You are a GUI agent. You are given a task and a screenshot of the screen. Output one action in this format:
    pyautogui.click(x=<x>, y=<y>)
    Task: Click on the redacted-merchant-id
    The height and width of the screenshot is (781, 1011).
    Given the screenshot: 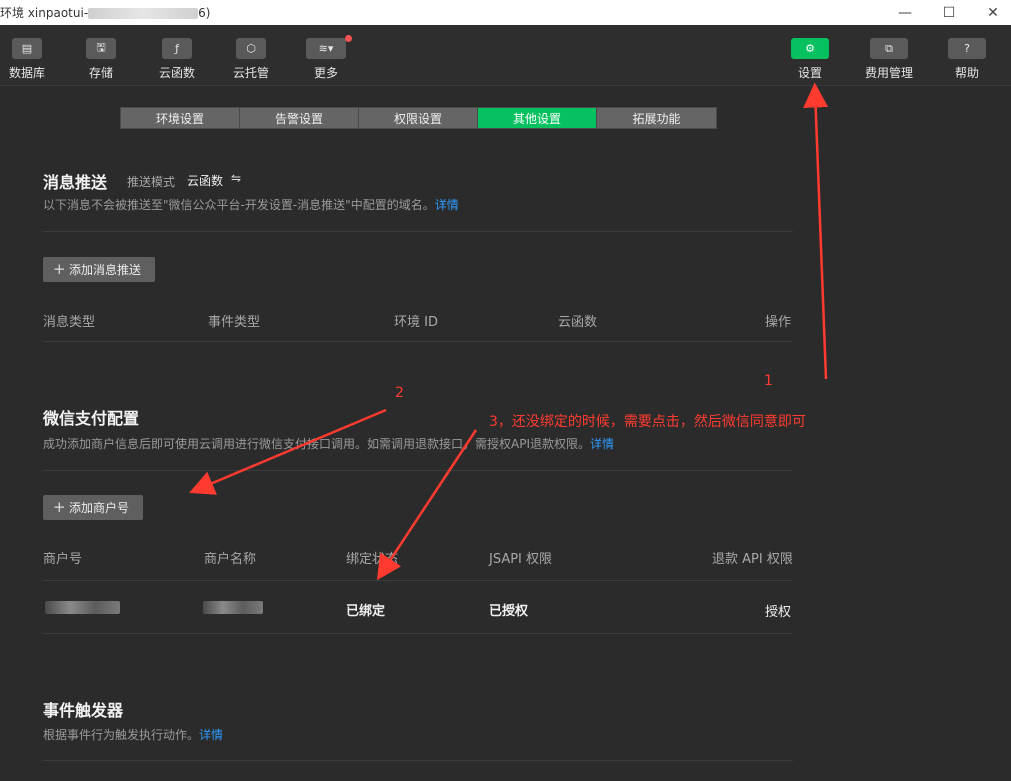 What is the action you would take?
    pyautogui.click(x=82, y=607)
    